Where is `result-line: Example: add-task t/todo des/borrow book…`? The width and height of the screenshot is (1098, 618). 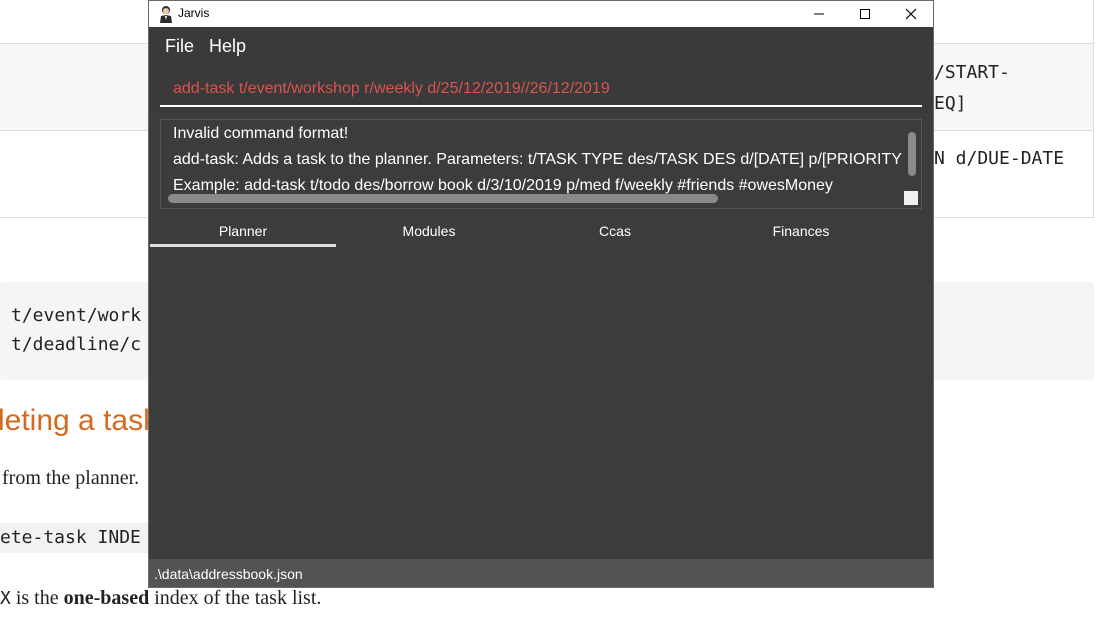
result-line: Example: add-task t/todo des/borrow book… is located at coordinates (503, 185).